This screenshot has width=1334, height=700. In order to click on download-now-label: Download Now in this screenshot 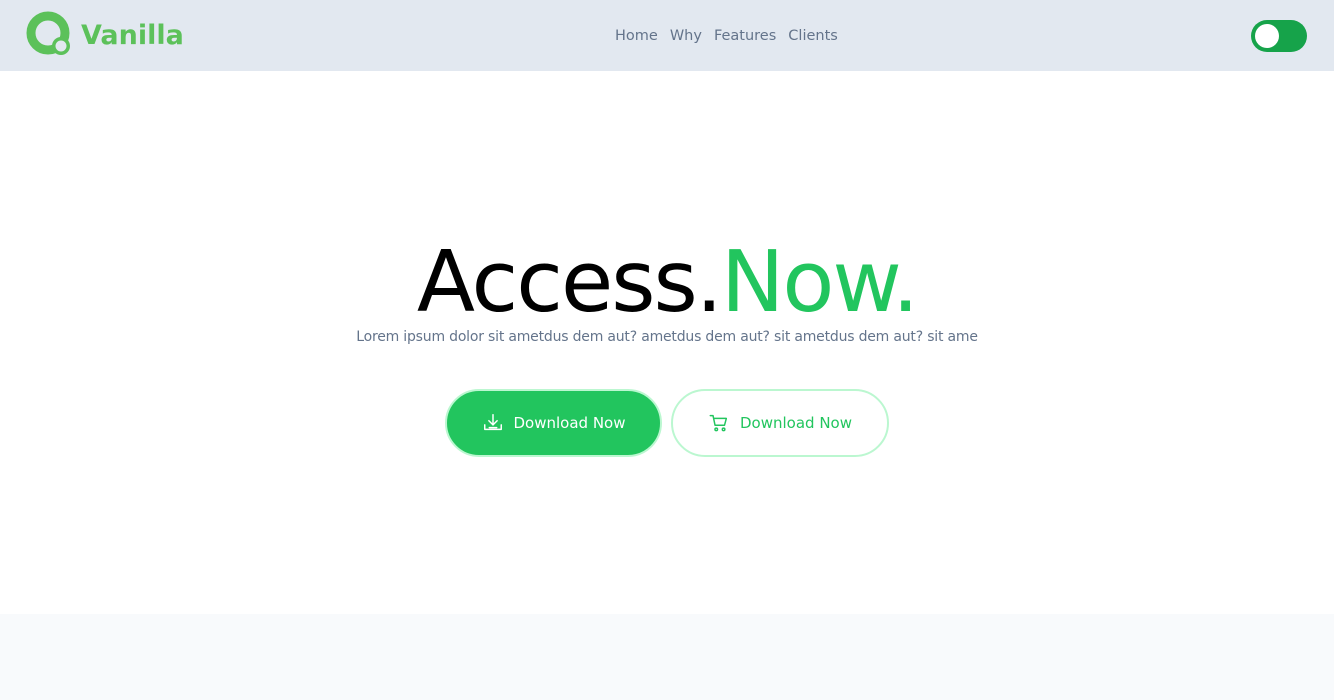, I will do `click(569, 423)`.